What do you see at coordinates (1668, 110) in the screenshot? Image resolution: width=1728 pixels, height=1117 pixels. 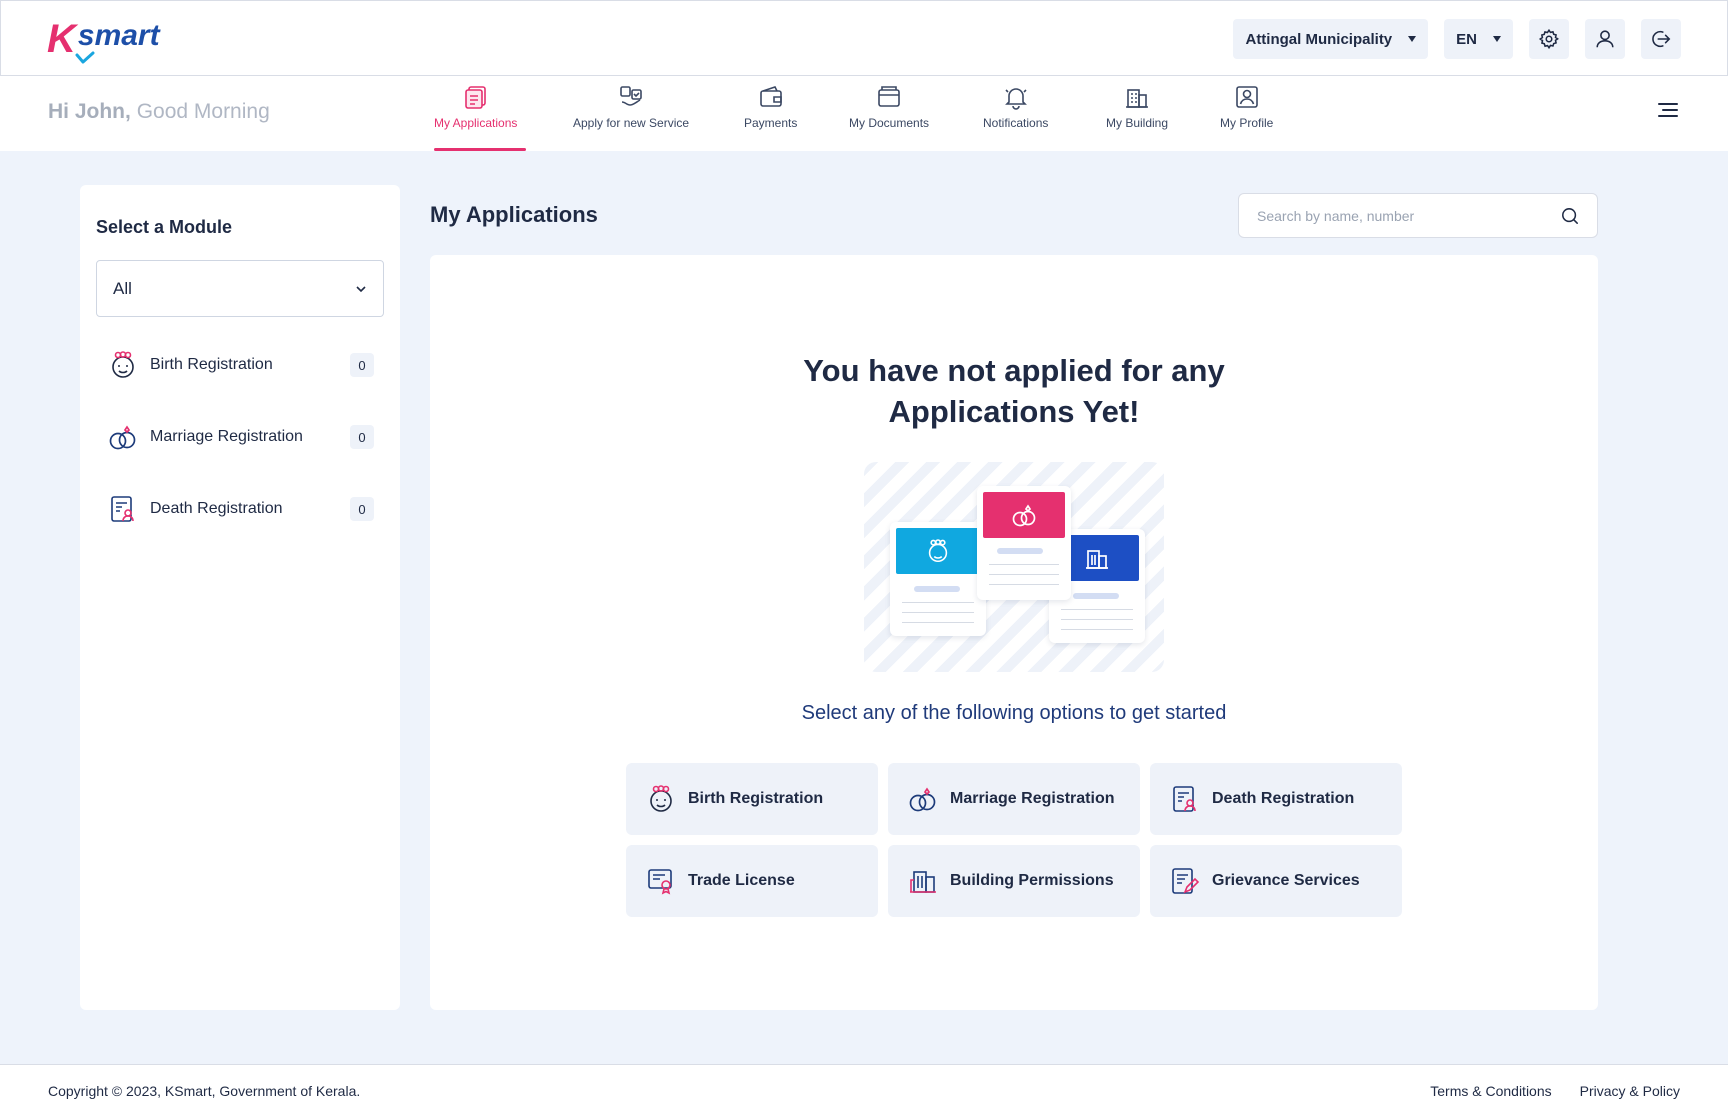 I see `menu-icon` at bounding box center [1668, 110].